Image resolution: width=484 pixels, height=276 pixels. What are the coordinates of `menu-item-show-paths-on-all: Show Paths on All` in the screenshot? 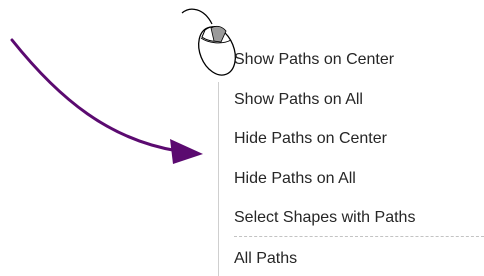 It's located at (324, 101).